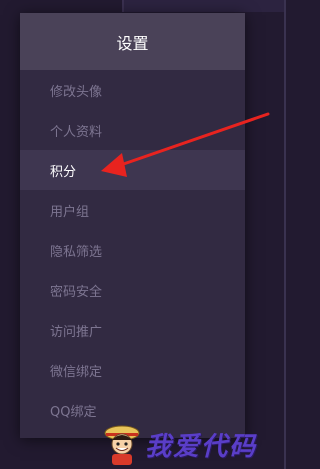 This screenshot has width=320, height=469. What do you see at coordinates (122, 445) in the screenshot?
I see `pirate-mascot-icon` at bounding box center [122, 445].